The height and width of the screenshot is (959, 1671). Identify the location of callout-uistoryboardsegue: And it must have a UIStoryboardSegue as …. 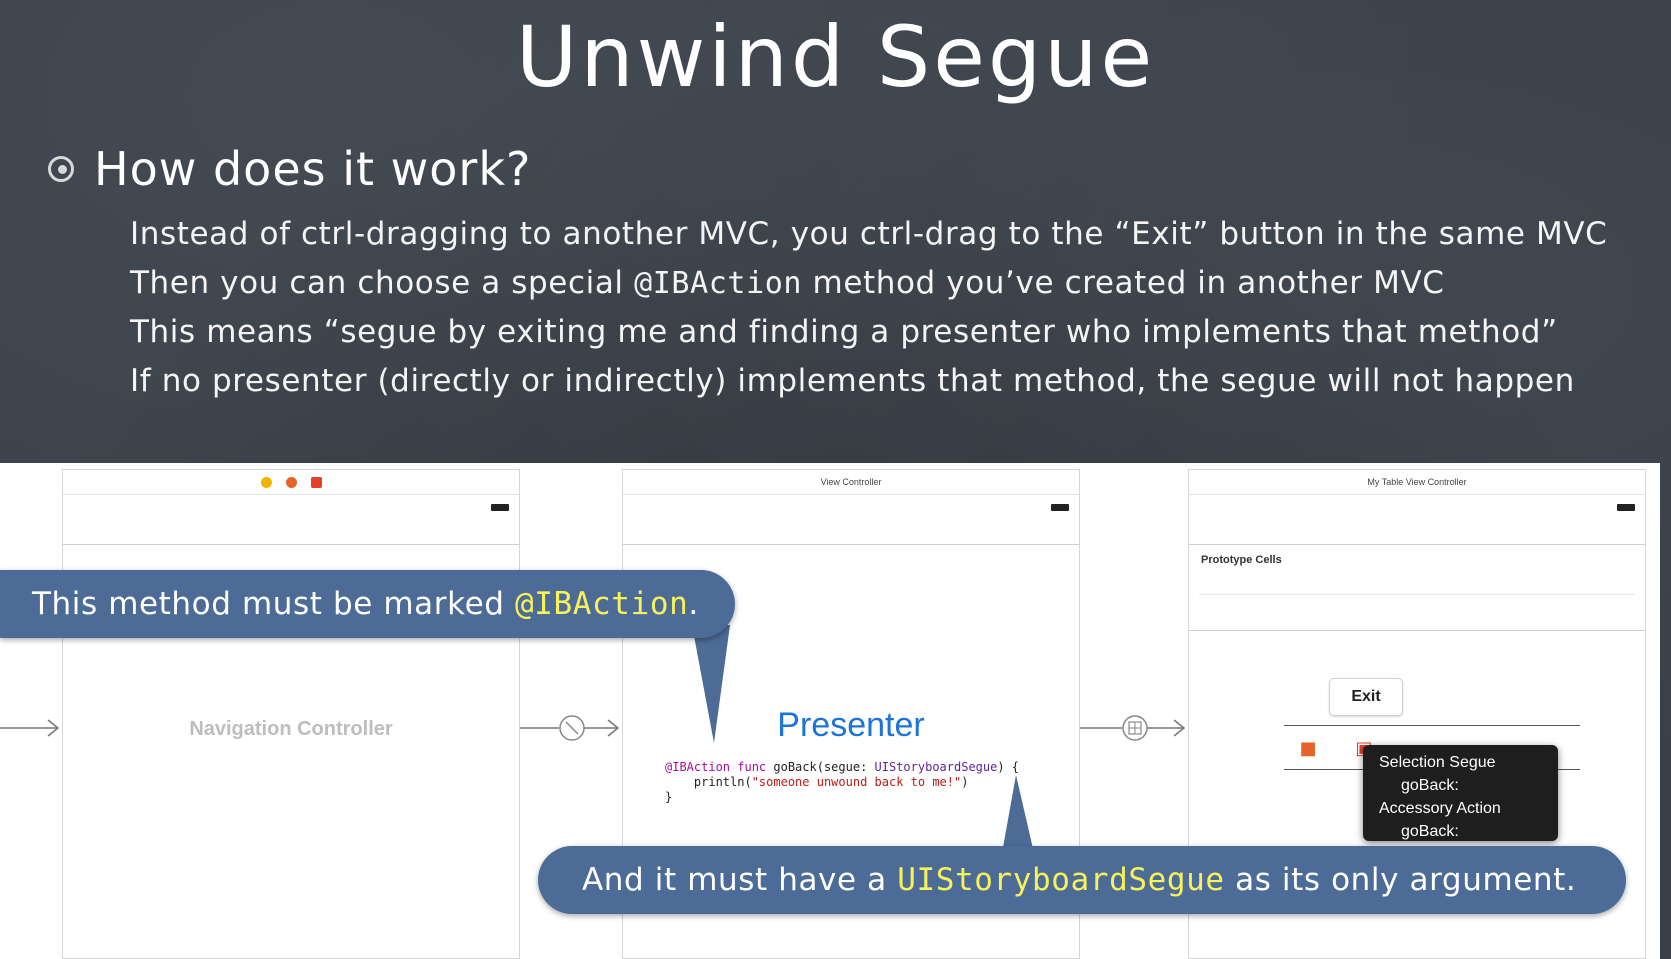
(1082, 880).